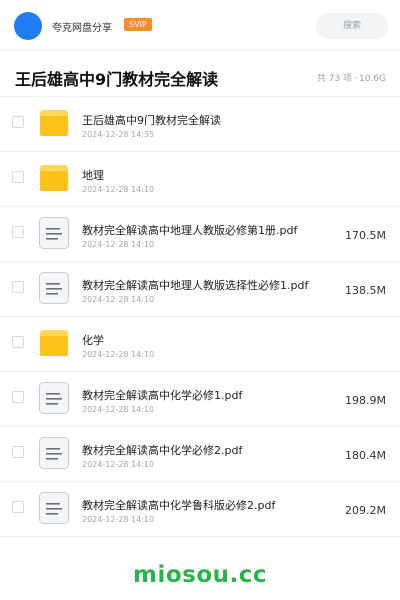  What do you see at coordinates (365, 290) in the screenshot?
I see `file-size: 138.5M` at bounding box center [365, 290].